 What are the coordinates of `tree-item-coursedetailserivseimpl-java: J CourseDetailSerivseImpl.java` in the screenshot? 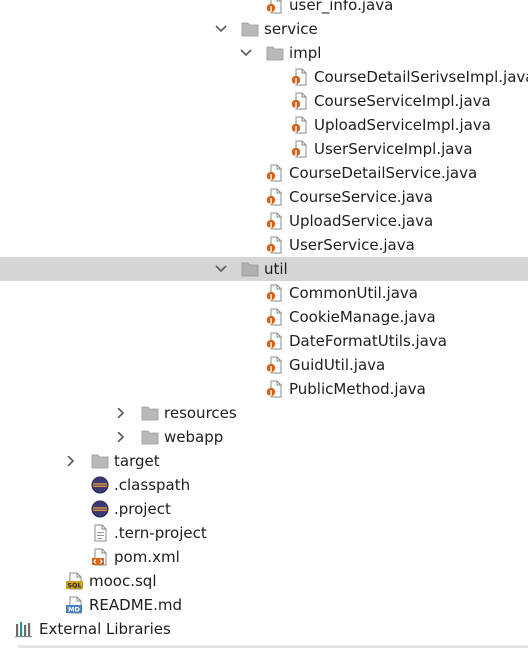 It's located at (264, 77).